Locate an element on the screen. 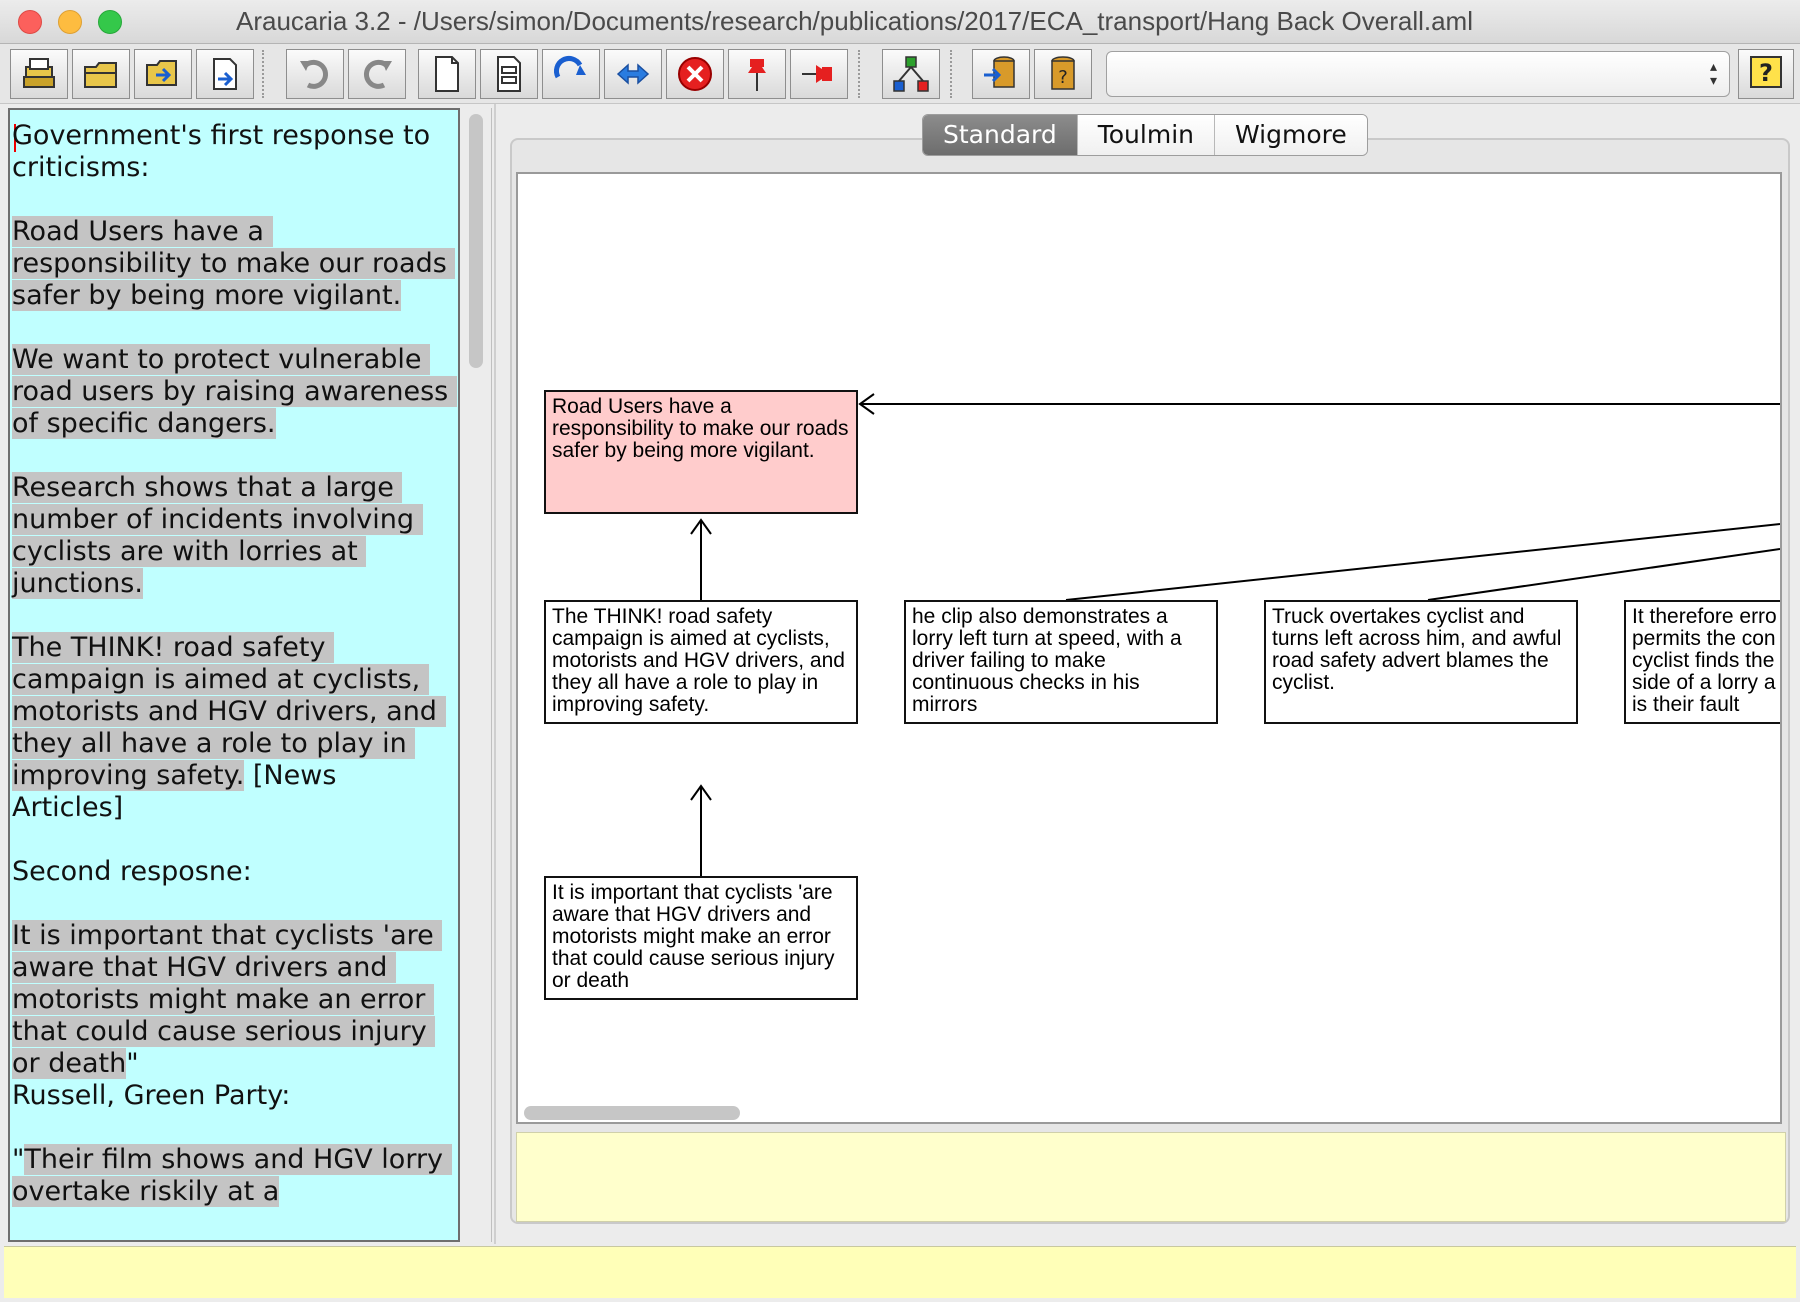 This screenshot has width=1800, height=1302. undo-icon is located at coordinates (314, 74).